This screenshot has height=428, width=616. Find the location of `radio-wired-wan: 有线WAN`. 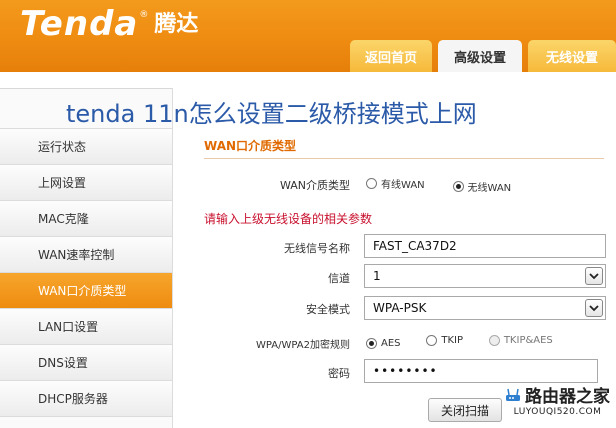

radio-wired-wan: 有线WAN is located at coordinates (395, 183).